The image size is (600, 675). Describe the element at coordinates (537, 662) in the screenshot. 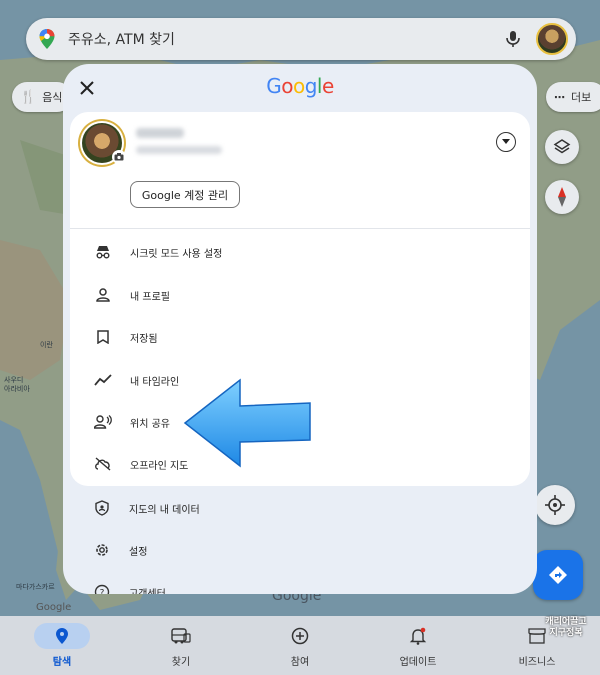

I see `nav-business-label: 비즈니스` at that location.